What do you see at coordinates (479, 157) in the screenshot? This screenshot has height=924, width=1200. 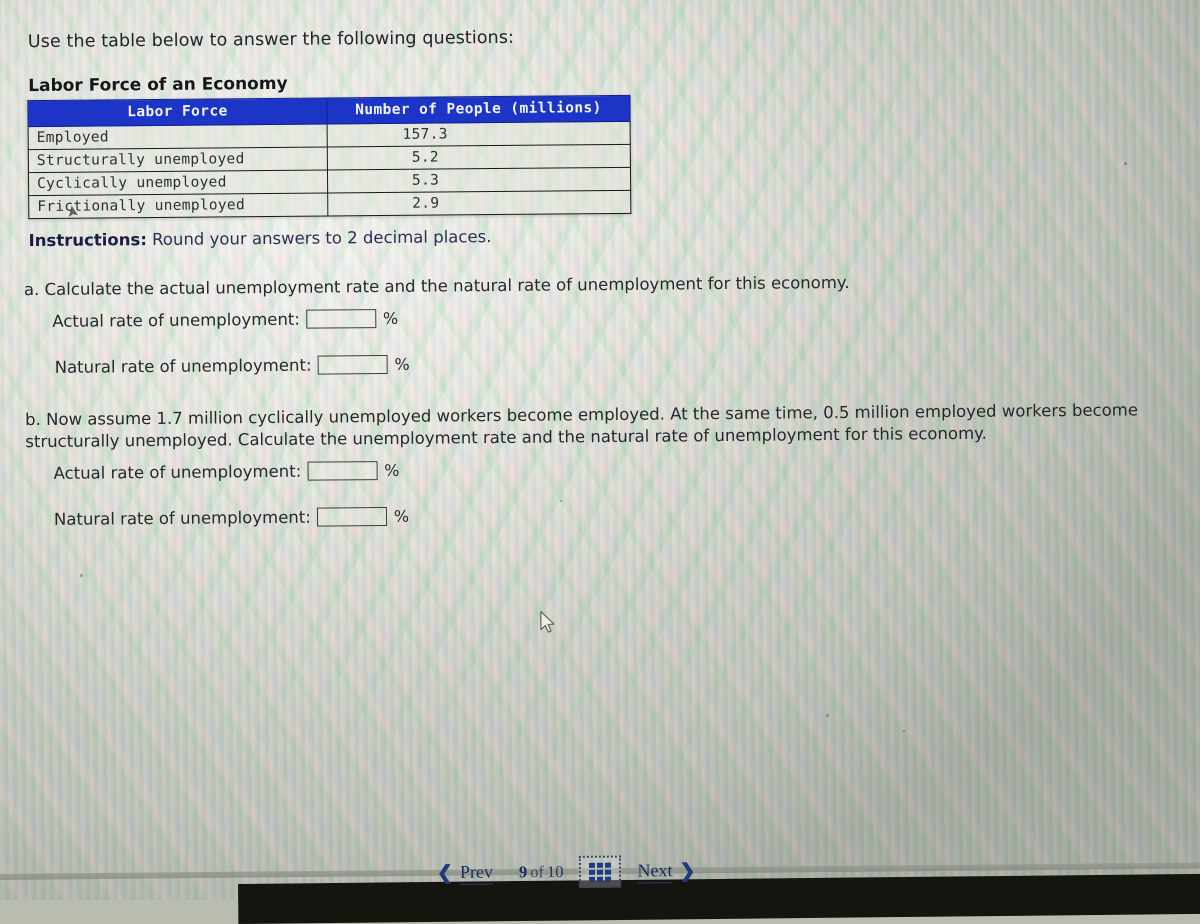 I see `row-value: 5.2` at bounding box center [479, 157].